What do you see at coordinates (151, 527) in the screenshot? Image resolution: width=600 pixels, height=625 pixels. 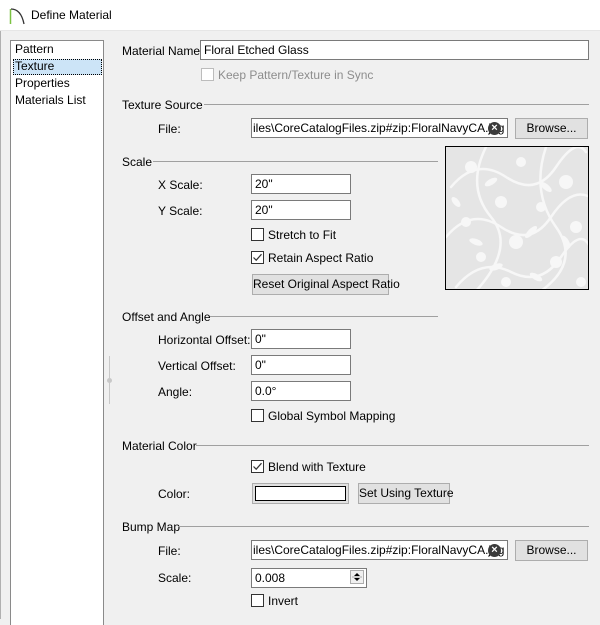 I see `bump-map-group-title: Bump Map` at bounding box center [151, 527].